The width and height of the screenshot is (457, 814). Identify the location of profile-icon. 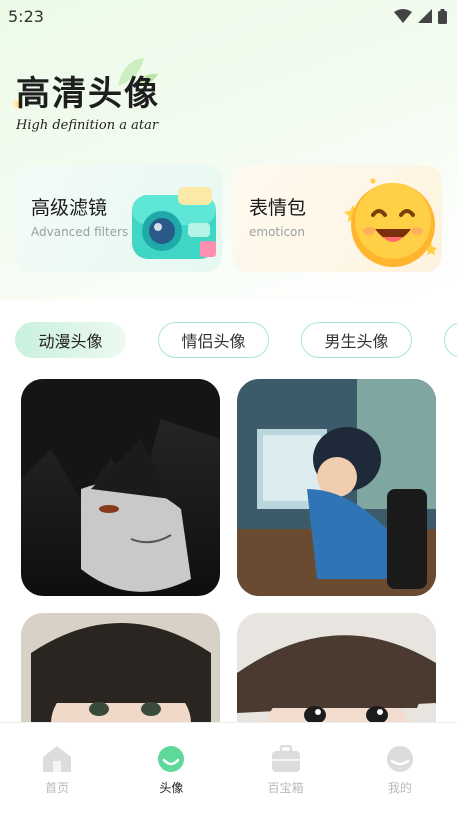
(399, 759).